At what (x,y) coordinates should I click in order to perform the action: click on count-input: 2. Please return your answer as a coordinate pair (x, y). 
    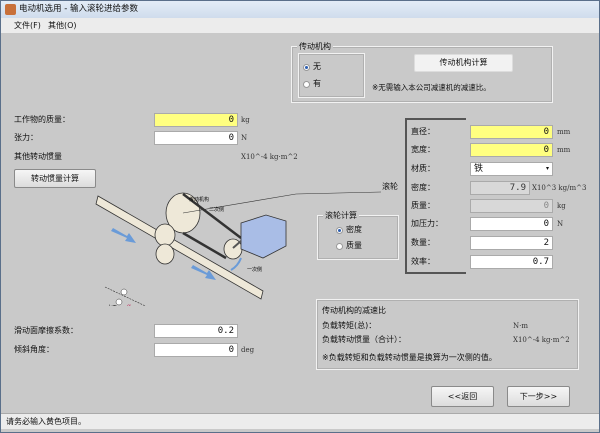
    Looking at the image, I should click on (511, 243).